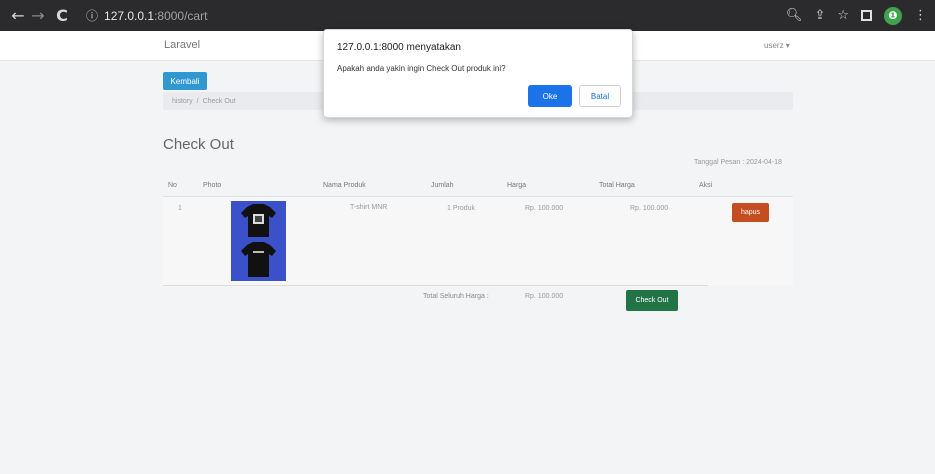 This screenshot has width=935, height=474. Describe the element at coordinates (893, 15) in the screenshot. I see `extension-icon: ❶` at that location.